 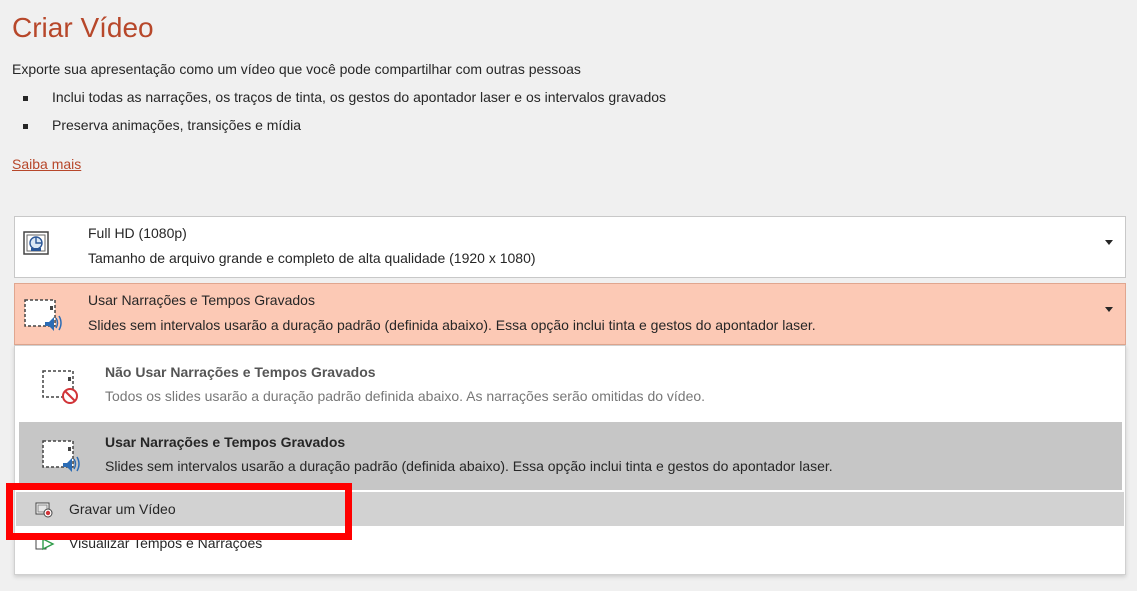 I want to click on record-video-item: Gravar um Vídeo, so click(x=570, y=509).